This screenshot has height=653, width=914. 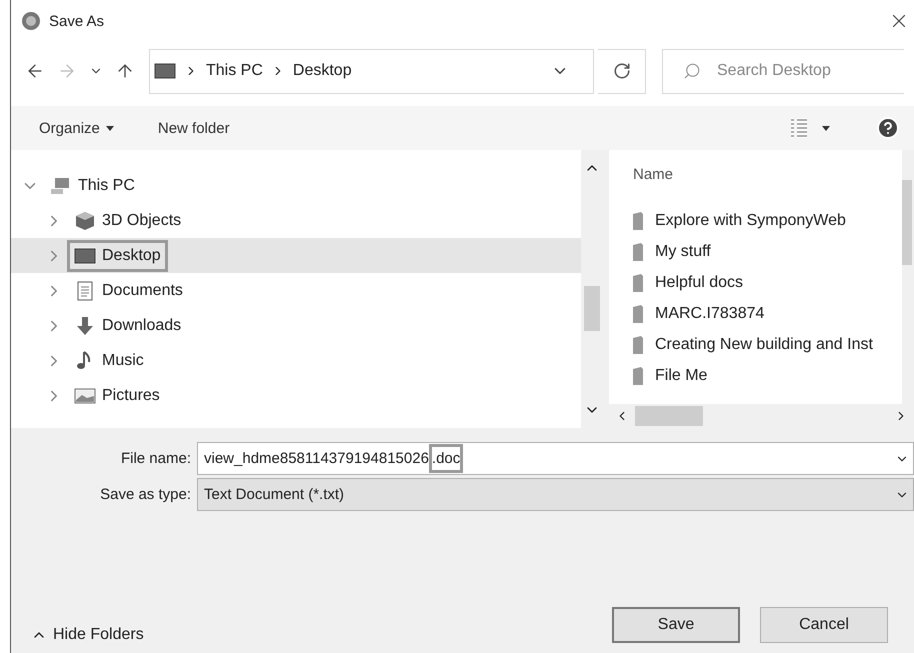 I want to click on window-title: Save As, so click(x=77, y=21).